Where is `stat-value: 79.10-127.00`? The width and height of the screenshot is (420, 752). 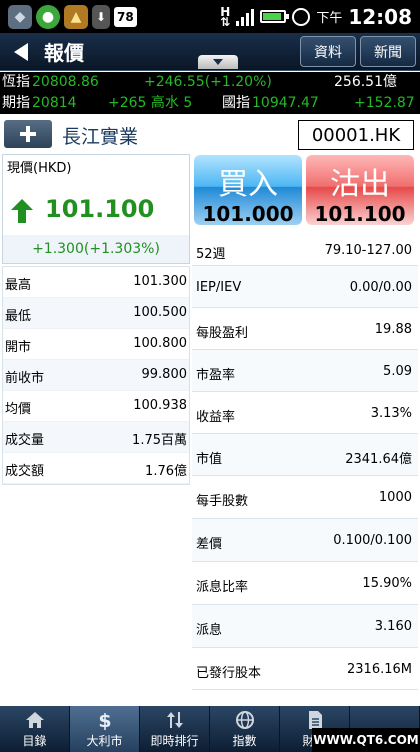
stat-value: 79.10-127.00 is located at coordinates (368, 250).